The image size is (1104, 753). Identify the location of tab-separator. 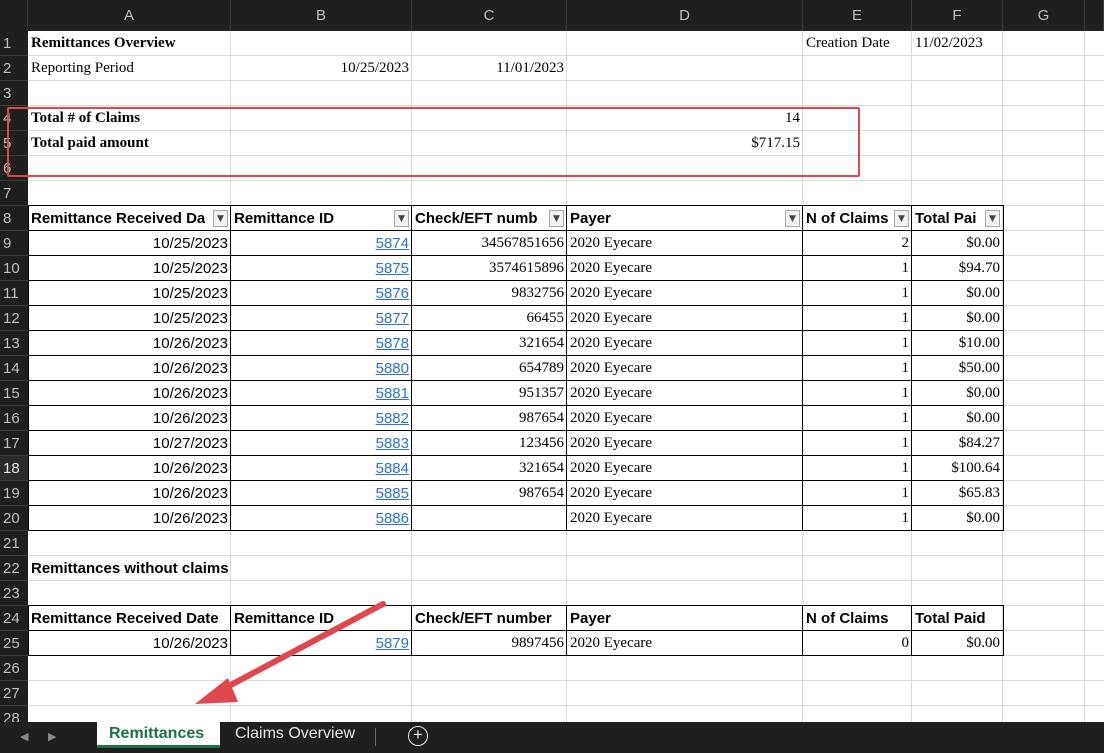
(375, 737).